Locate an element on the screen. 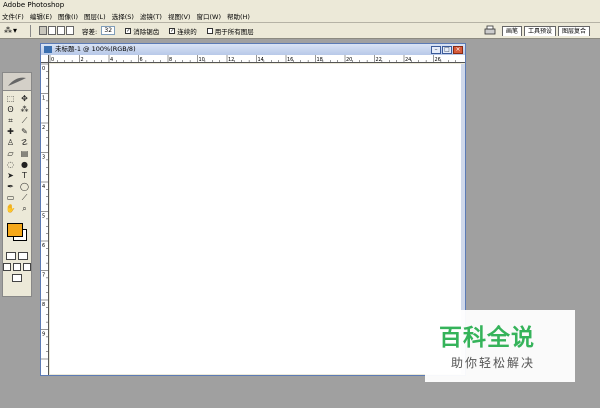  crop-tool-icon: ⌗ is located at coordinates (10, 121).